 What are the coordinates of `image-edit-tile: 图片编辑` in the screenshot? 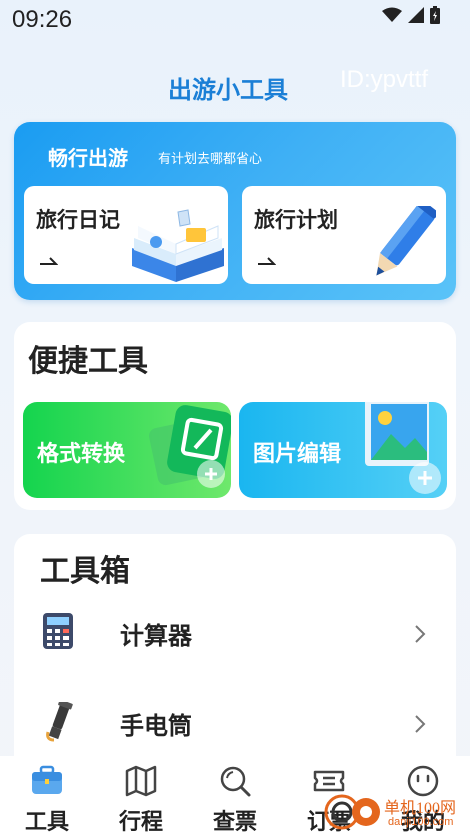 It's located at (343, 450).